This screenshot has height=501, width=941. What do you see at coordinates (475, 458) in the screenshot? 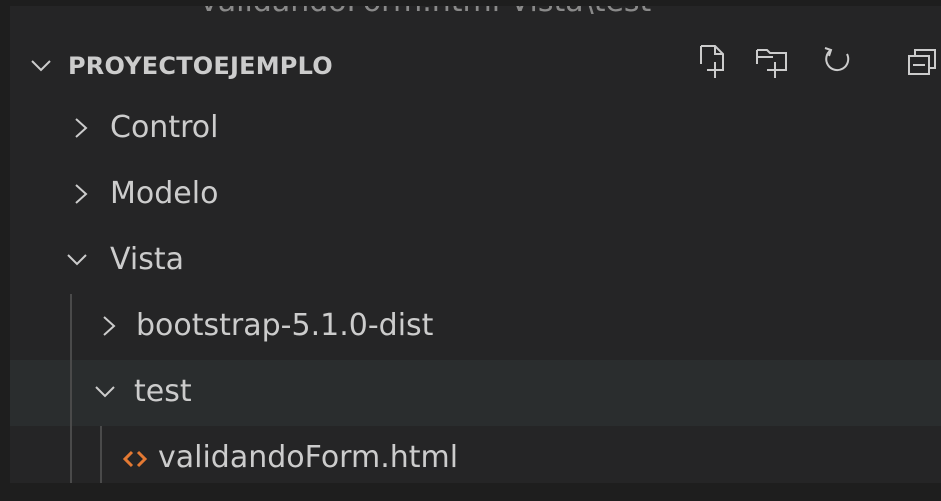
I see `tree-item-validandoform: validandoForm.html` at bounding box center [475, 458].